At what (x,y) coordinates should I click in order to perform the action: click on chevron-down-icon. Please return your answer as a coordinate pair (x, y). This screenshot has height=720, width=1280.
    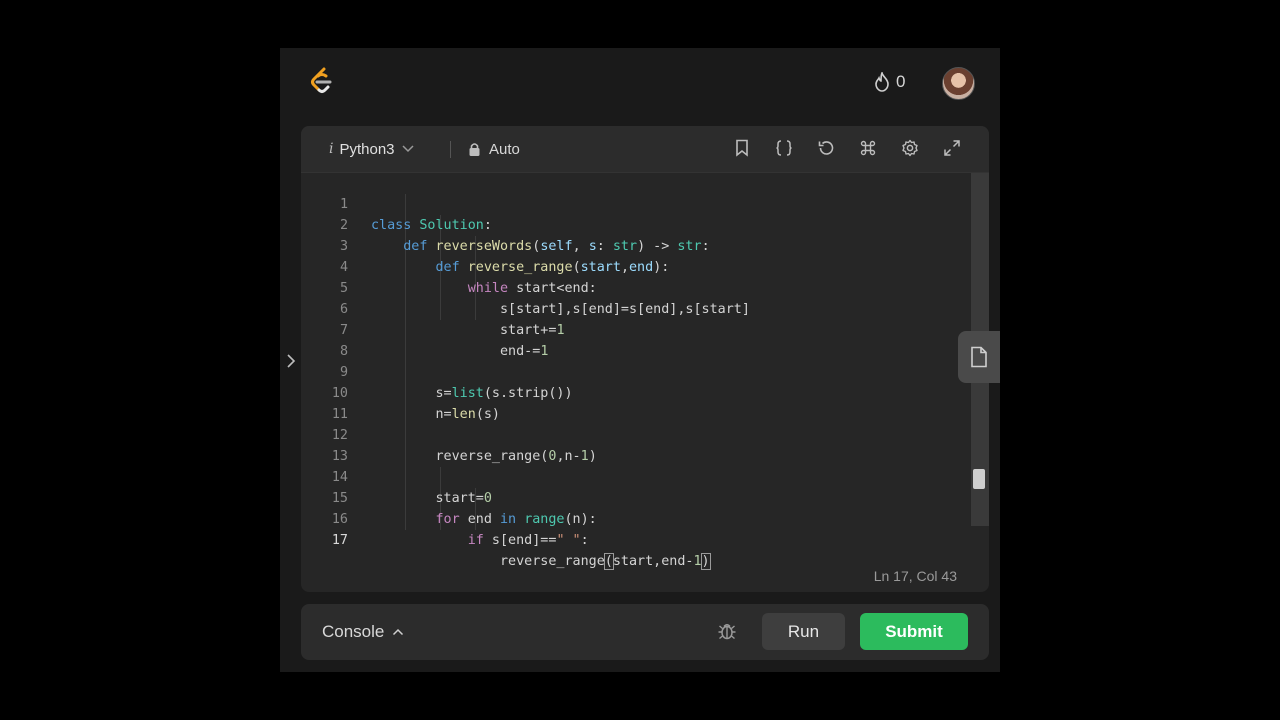
    Looking at the image, I should click on (408, 149).